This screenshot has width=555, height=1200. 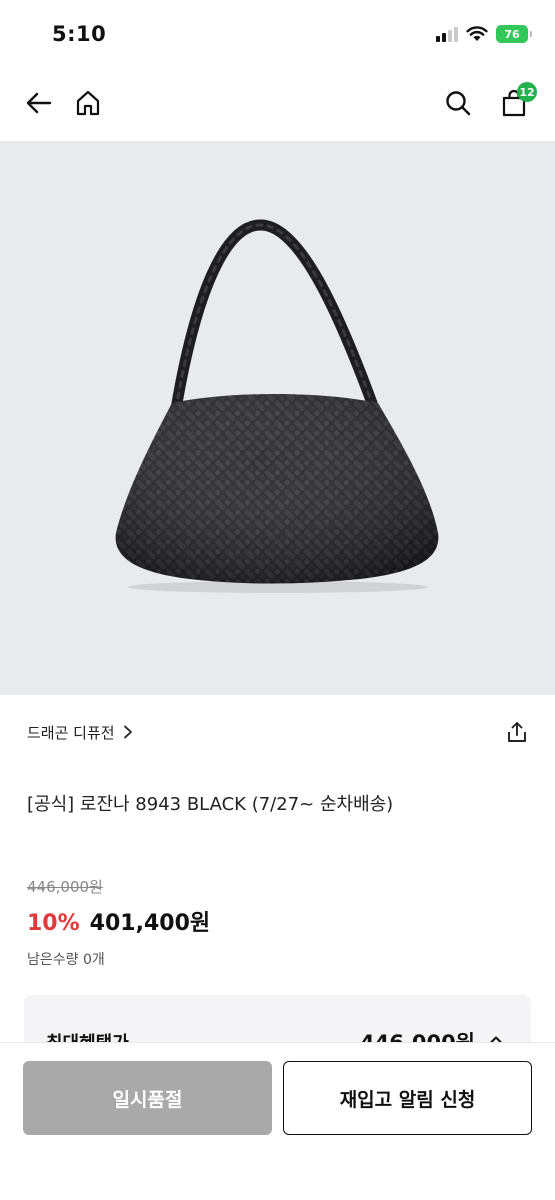 What do you see at coordinates (127, 732) in the screenshot?
I see `chevron-right-icon` at bounding box center [127, 732].